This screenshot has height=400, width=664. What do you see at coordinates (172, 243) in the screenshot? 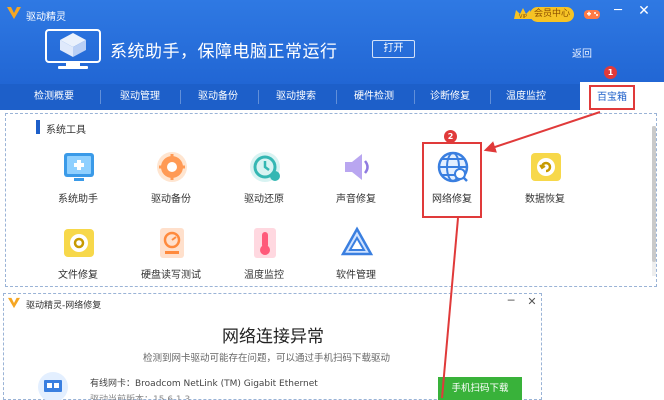
I see `disk-test-icon` at bounding box center [172, 243].